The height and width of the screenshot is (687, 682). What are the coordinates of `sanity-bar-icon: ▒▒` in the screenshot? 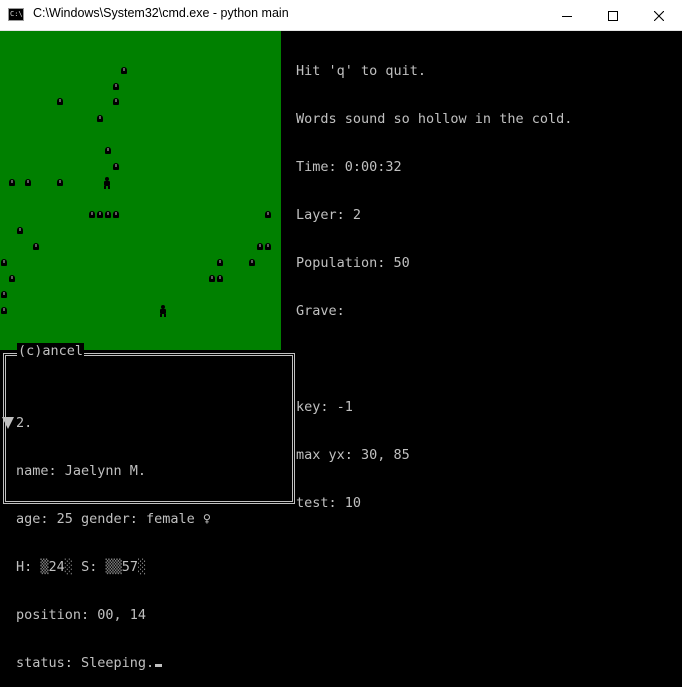 It's located at (113, 567).